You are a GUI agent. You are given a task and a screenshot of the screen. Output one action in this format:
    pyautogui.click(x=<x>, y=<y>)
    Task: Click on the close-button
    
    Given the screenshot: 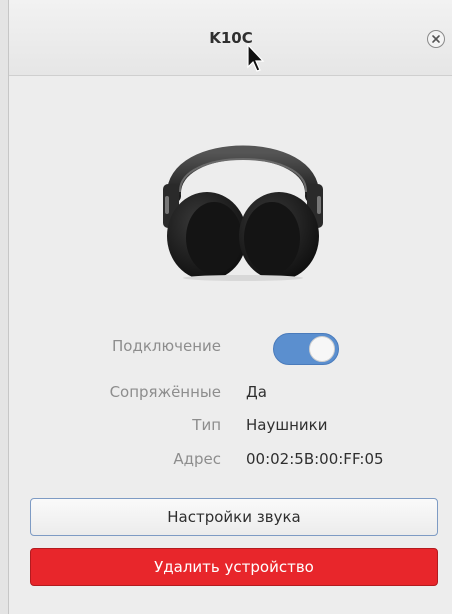 What is the action you would take?
    pyautogui.click(x=436, y=39)
    